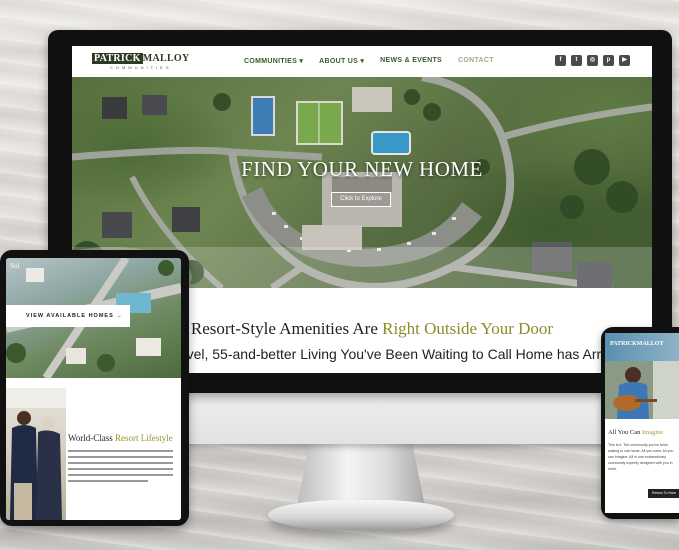 The width and height of the screenshot is (679, 550). What do you see at coordinates (361, 199) in the screenshot?
I see `hero-explore-button: Click to Explore` at bounding box center [361, 199].